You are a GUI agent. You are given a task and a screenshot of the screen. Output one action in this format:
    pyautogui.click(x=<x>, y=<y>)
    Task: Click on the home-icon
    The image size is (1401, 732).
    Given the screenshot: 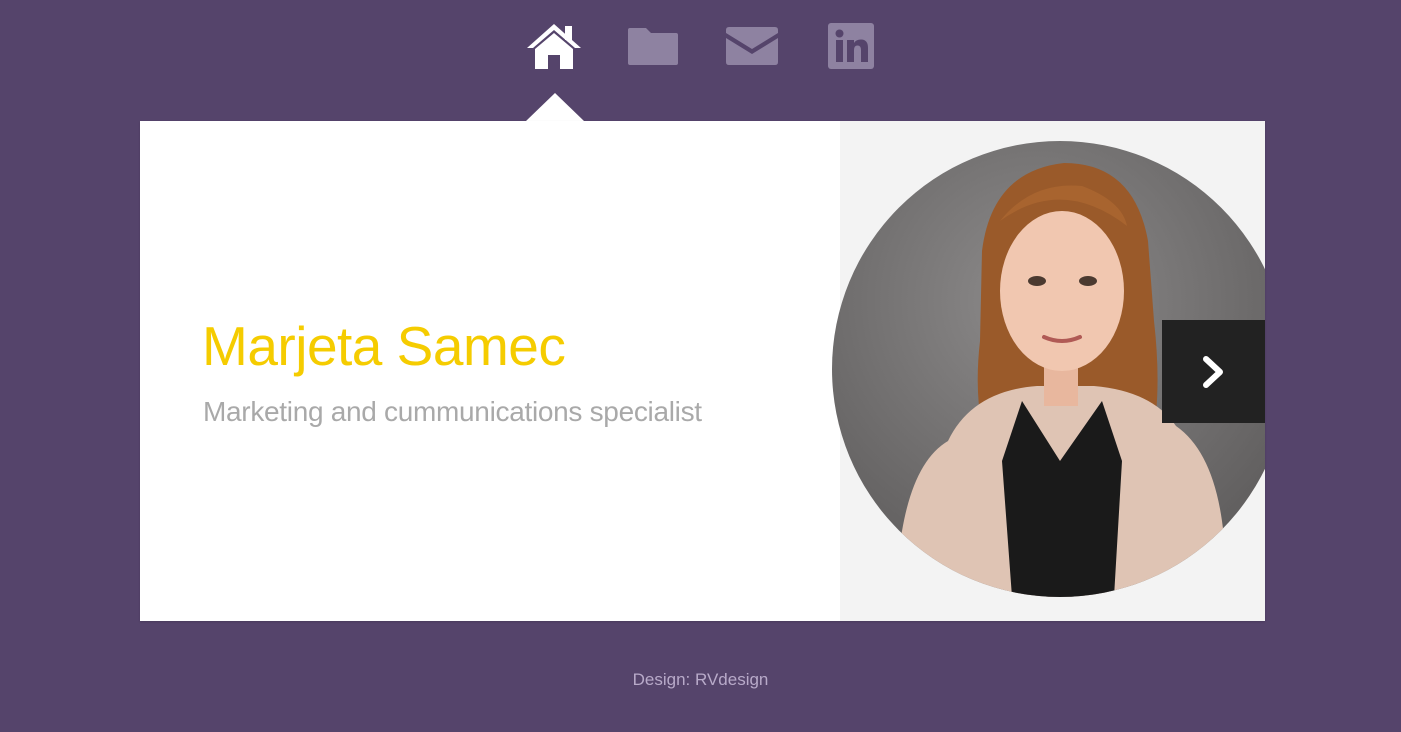 What is the action you would take?
    pyautogui.click(x=554, y=46)
    